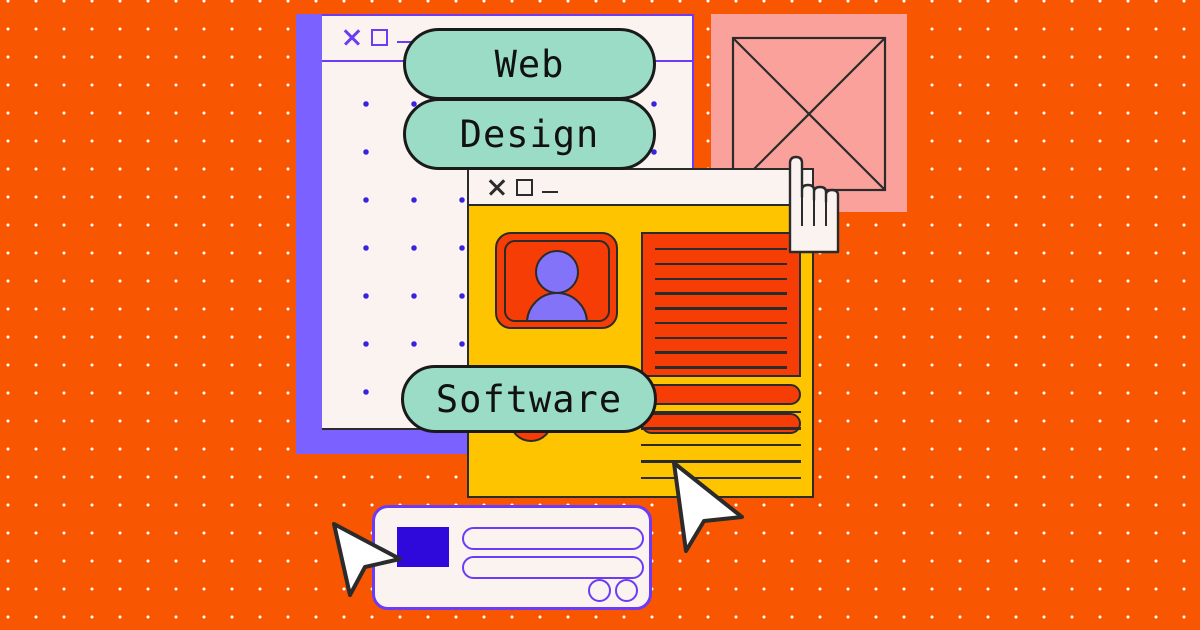 The image size is (1200, 630). What do you see at coordinates (814, 204) in the screenshot?
I see `hand-pointer-icon` at bounding box center [814, 204].